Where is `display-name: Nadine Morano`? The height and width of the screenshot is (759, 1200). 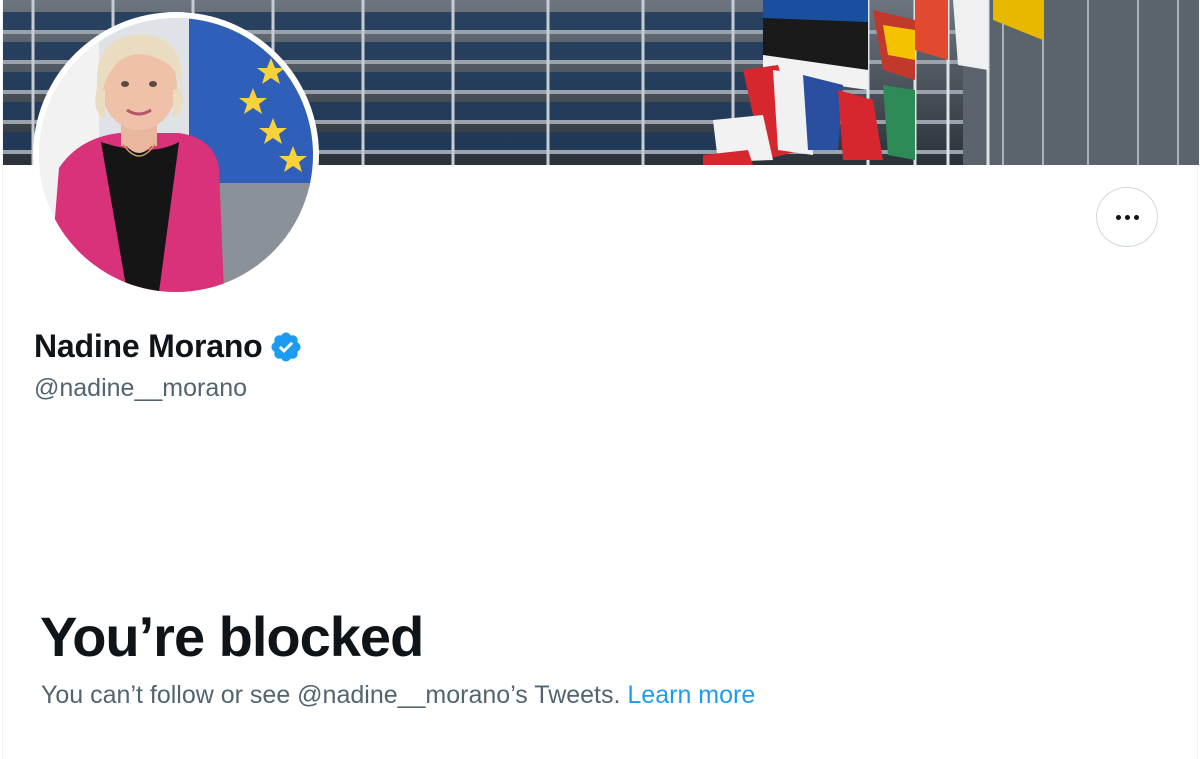 display-name: Nadine Morano is located at coordinates (148, 346).